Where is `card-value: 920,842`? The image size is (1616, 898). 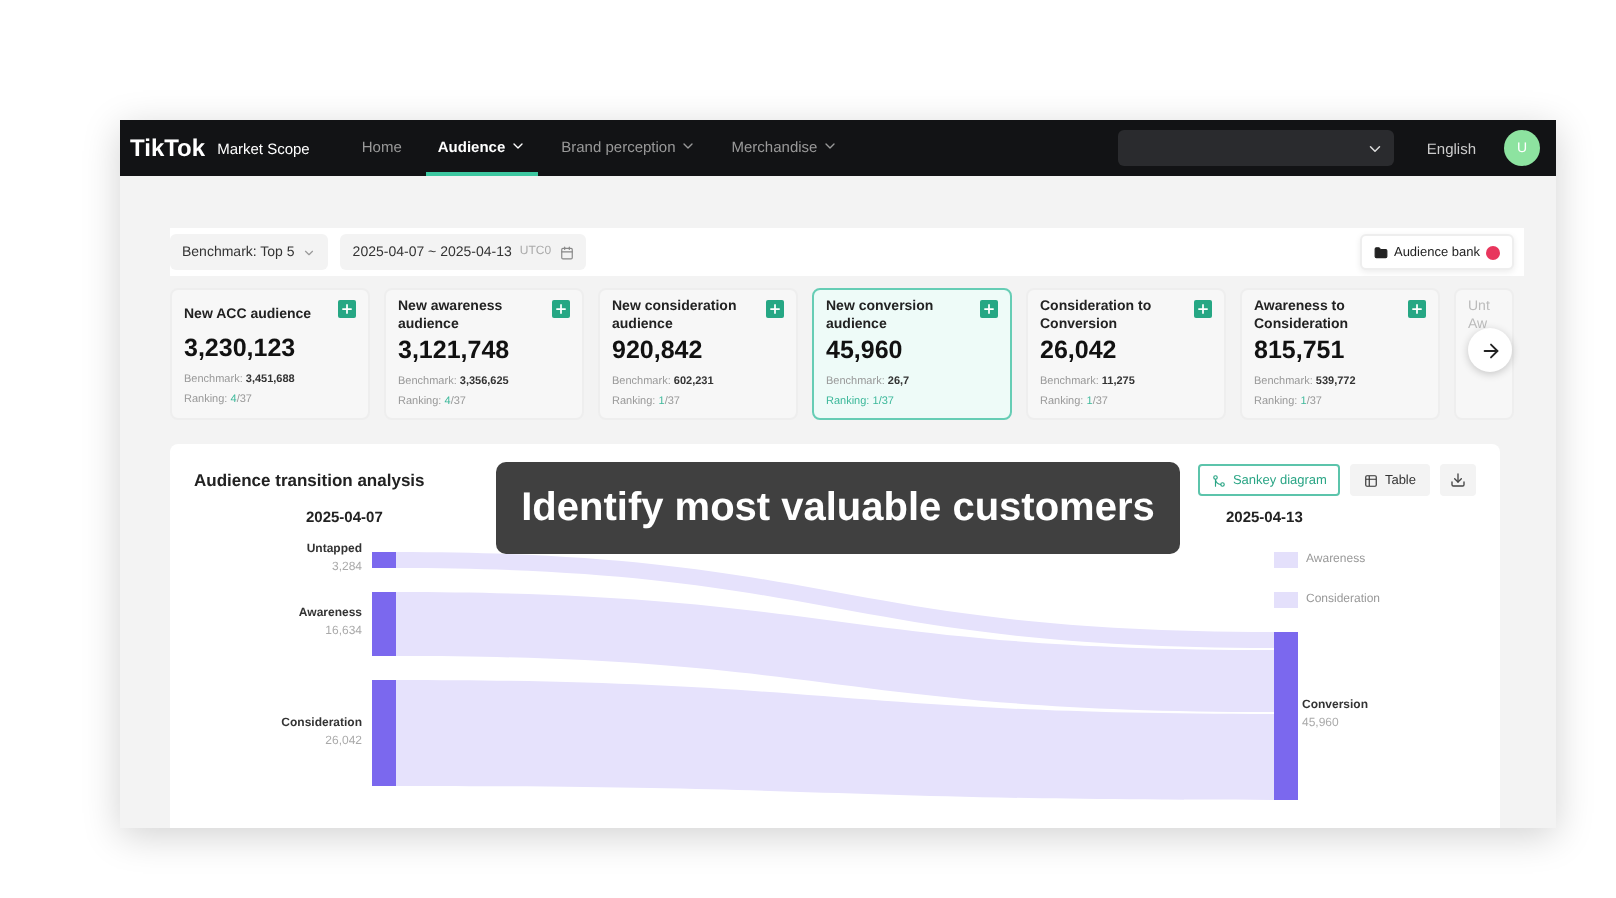
card-value: 920,842 is located at coordinates (658, 350).